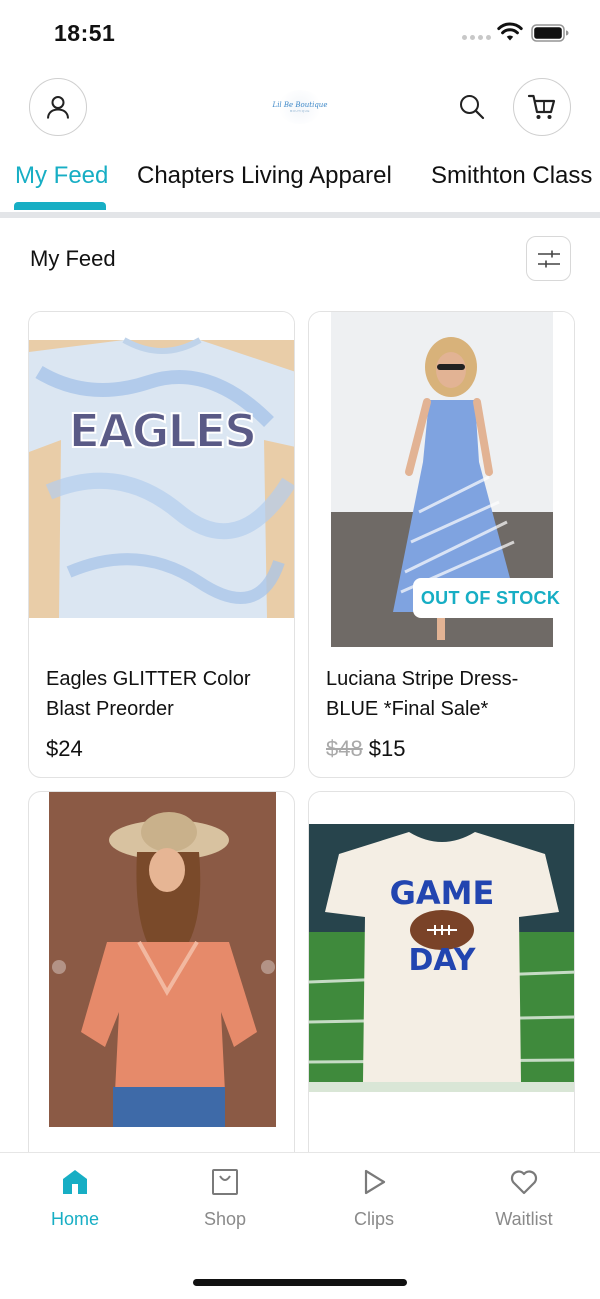 Image resolution: width=600 pixels, height=1299 pixels. What do you see at coordinates (74, 1219) in the screenshot?
I see `nav-home-label: Home` at bounding box center [74, 1219].